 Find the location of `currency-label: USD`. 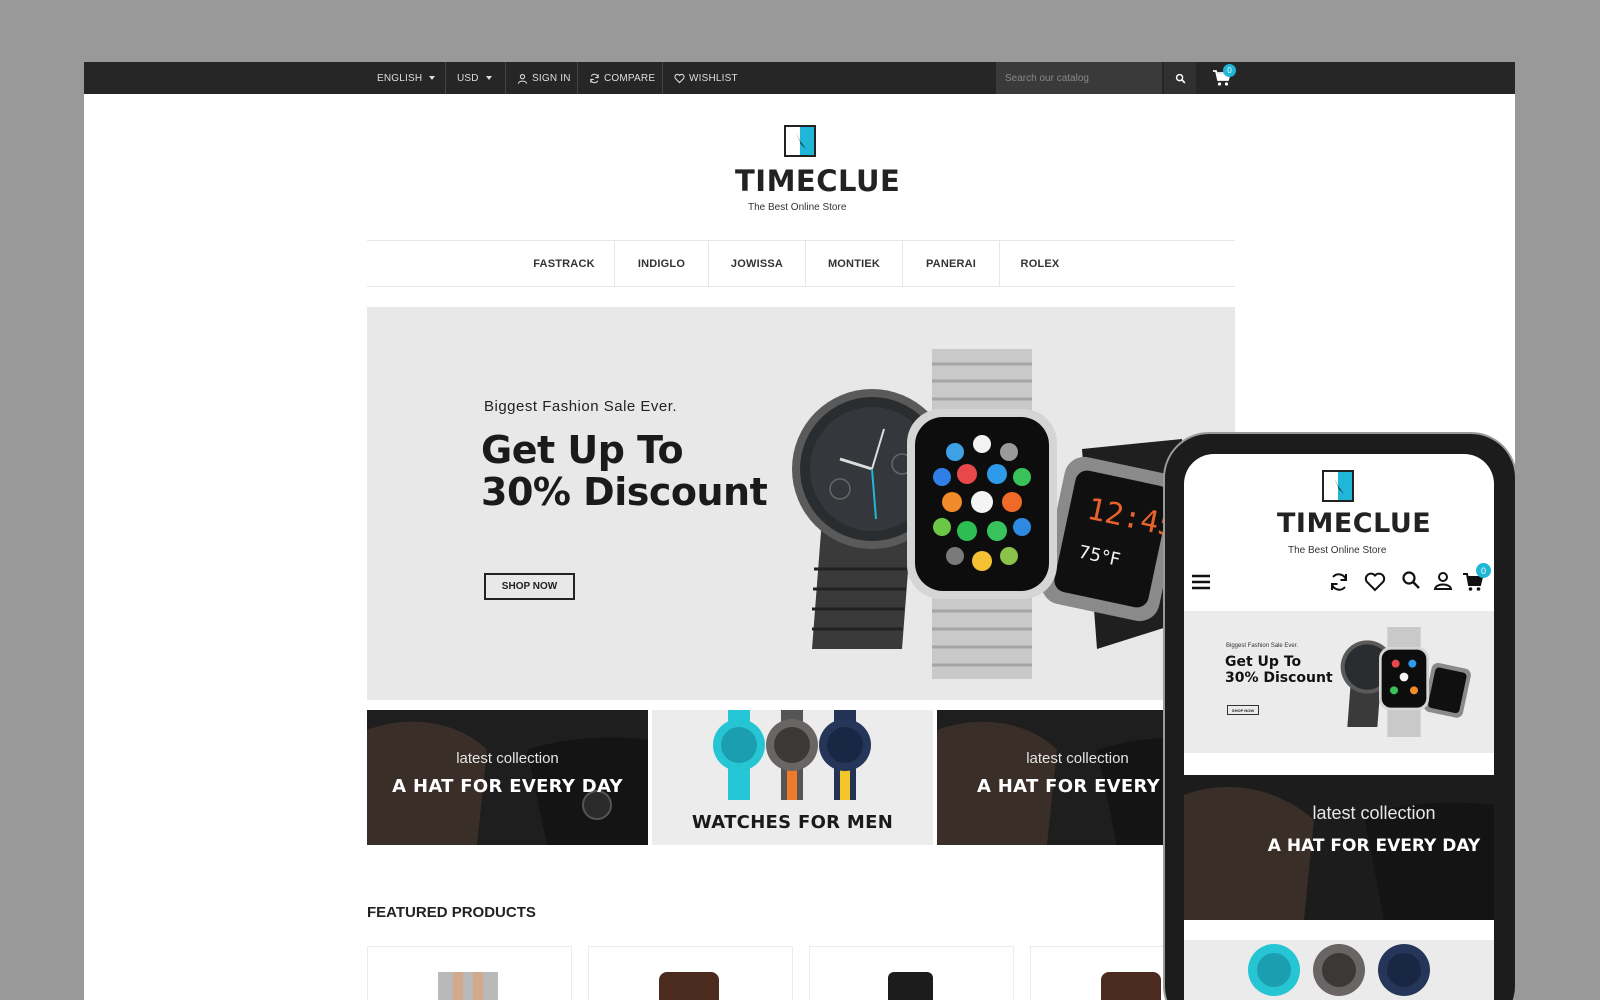

currency-label: USD is located at coordinates (468, 78).